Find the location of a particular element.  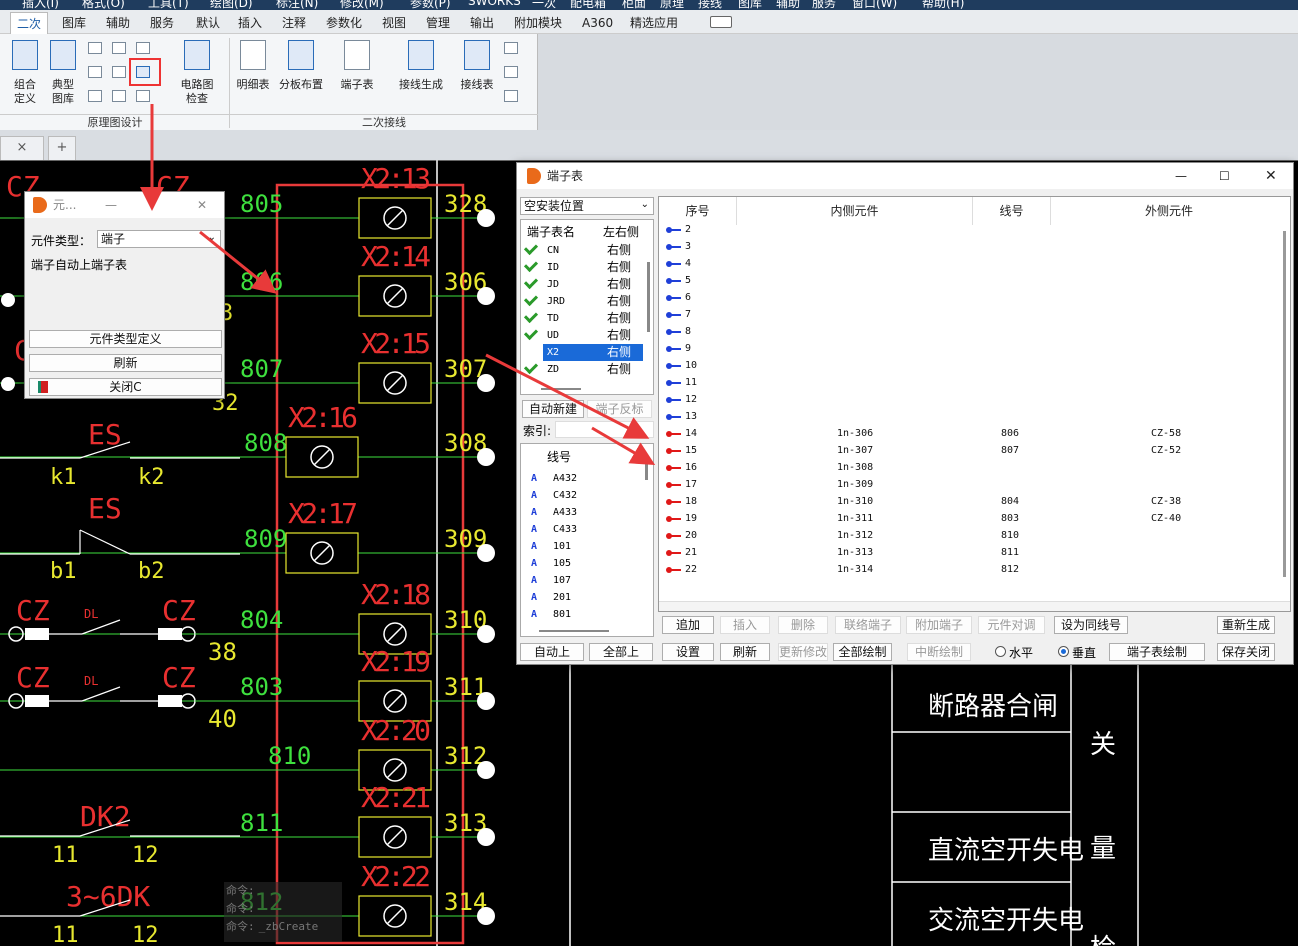

grid-action-button: 追加 is located at coordinates (688, 625).